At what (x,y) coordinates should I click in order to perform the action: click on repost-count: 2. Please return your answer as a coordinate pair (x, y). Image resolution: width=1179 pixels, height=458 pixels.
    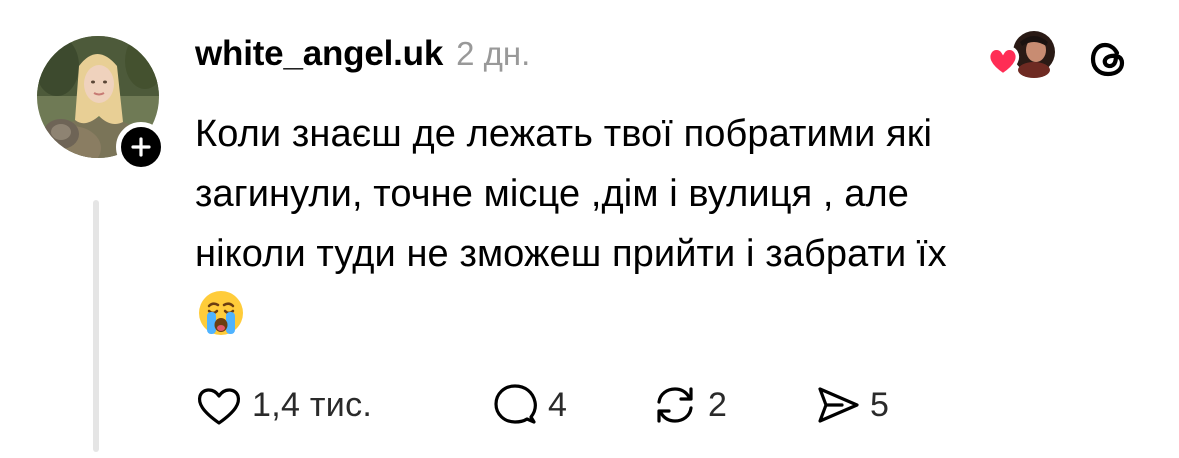
    Looking at the image, I should click on (718, 404).